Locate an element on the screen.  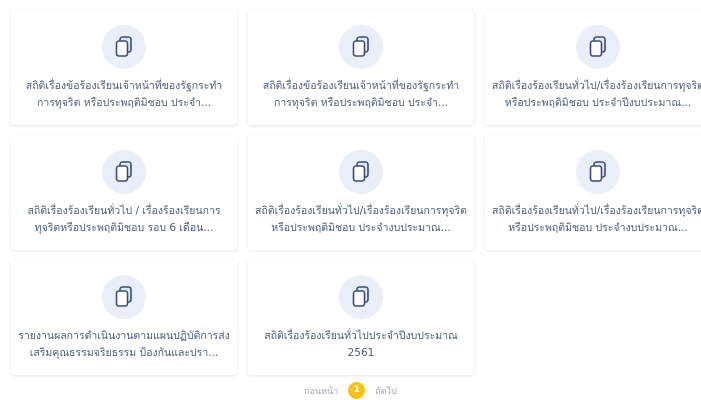
next-page-link: ถัดไป is located at coordinates (386, 391).